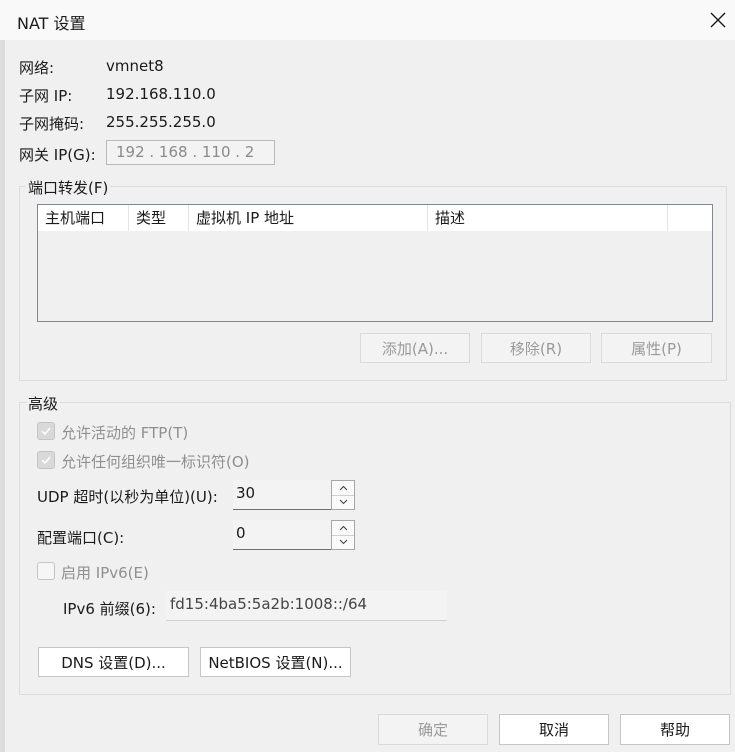 This screenshot has width=735, height=752. What do you see at coordinates (51, 23) in the screenshot?
I see `window-title: NAT 设置` at bounding box center [51, 23].